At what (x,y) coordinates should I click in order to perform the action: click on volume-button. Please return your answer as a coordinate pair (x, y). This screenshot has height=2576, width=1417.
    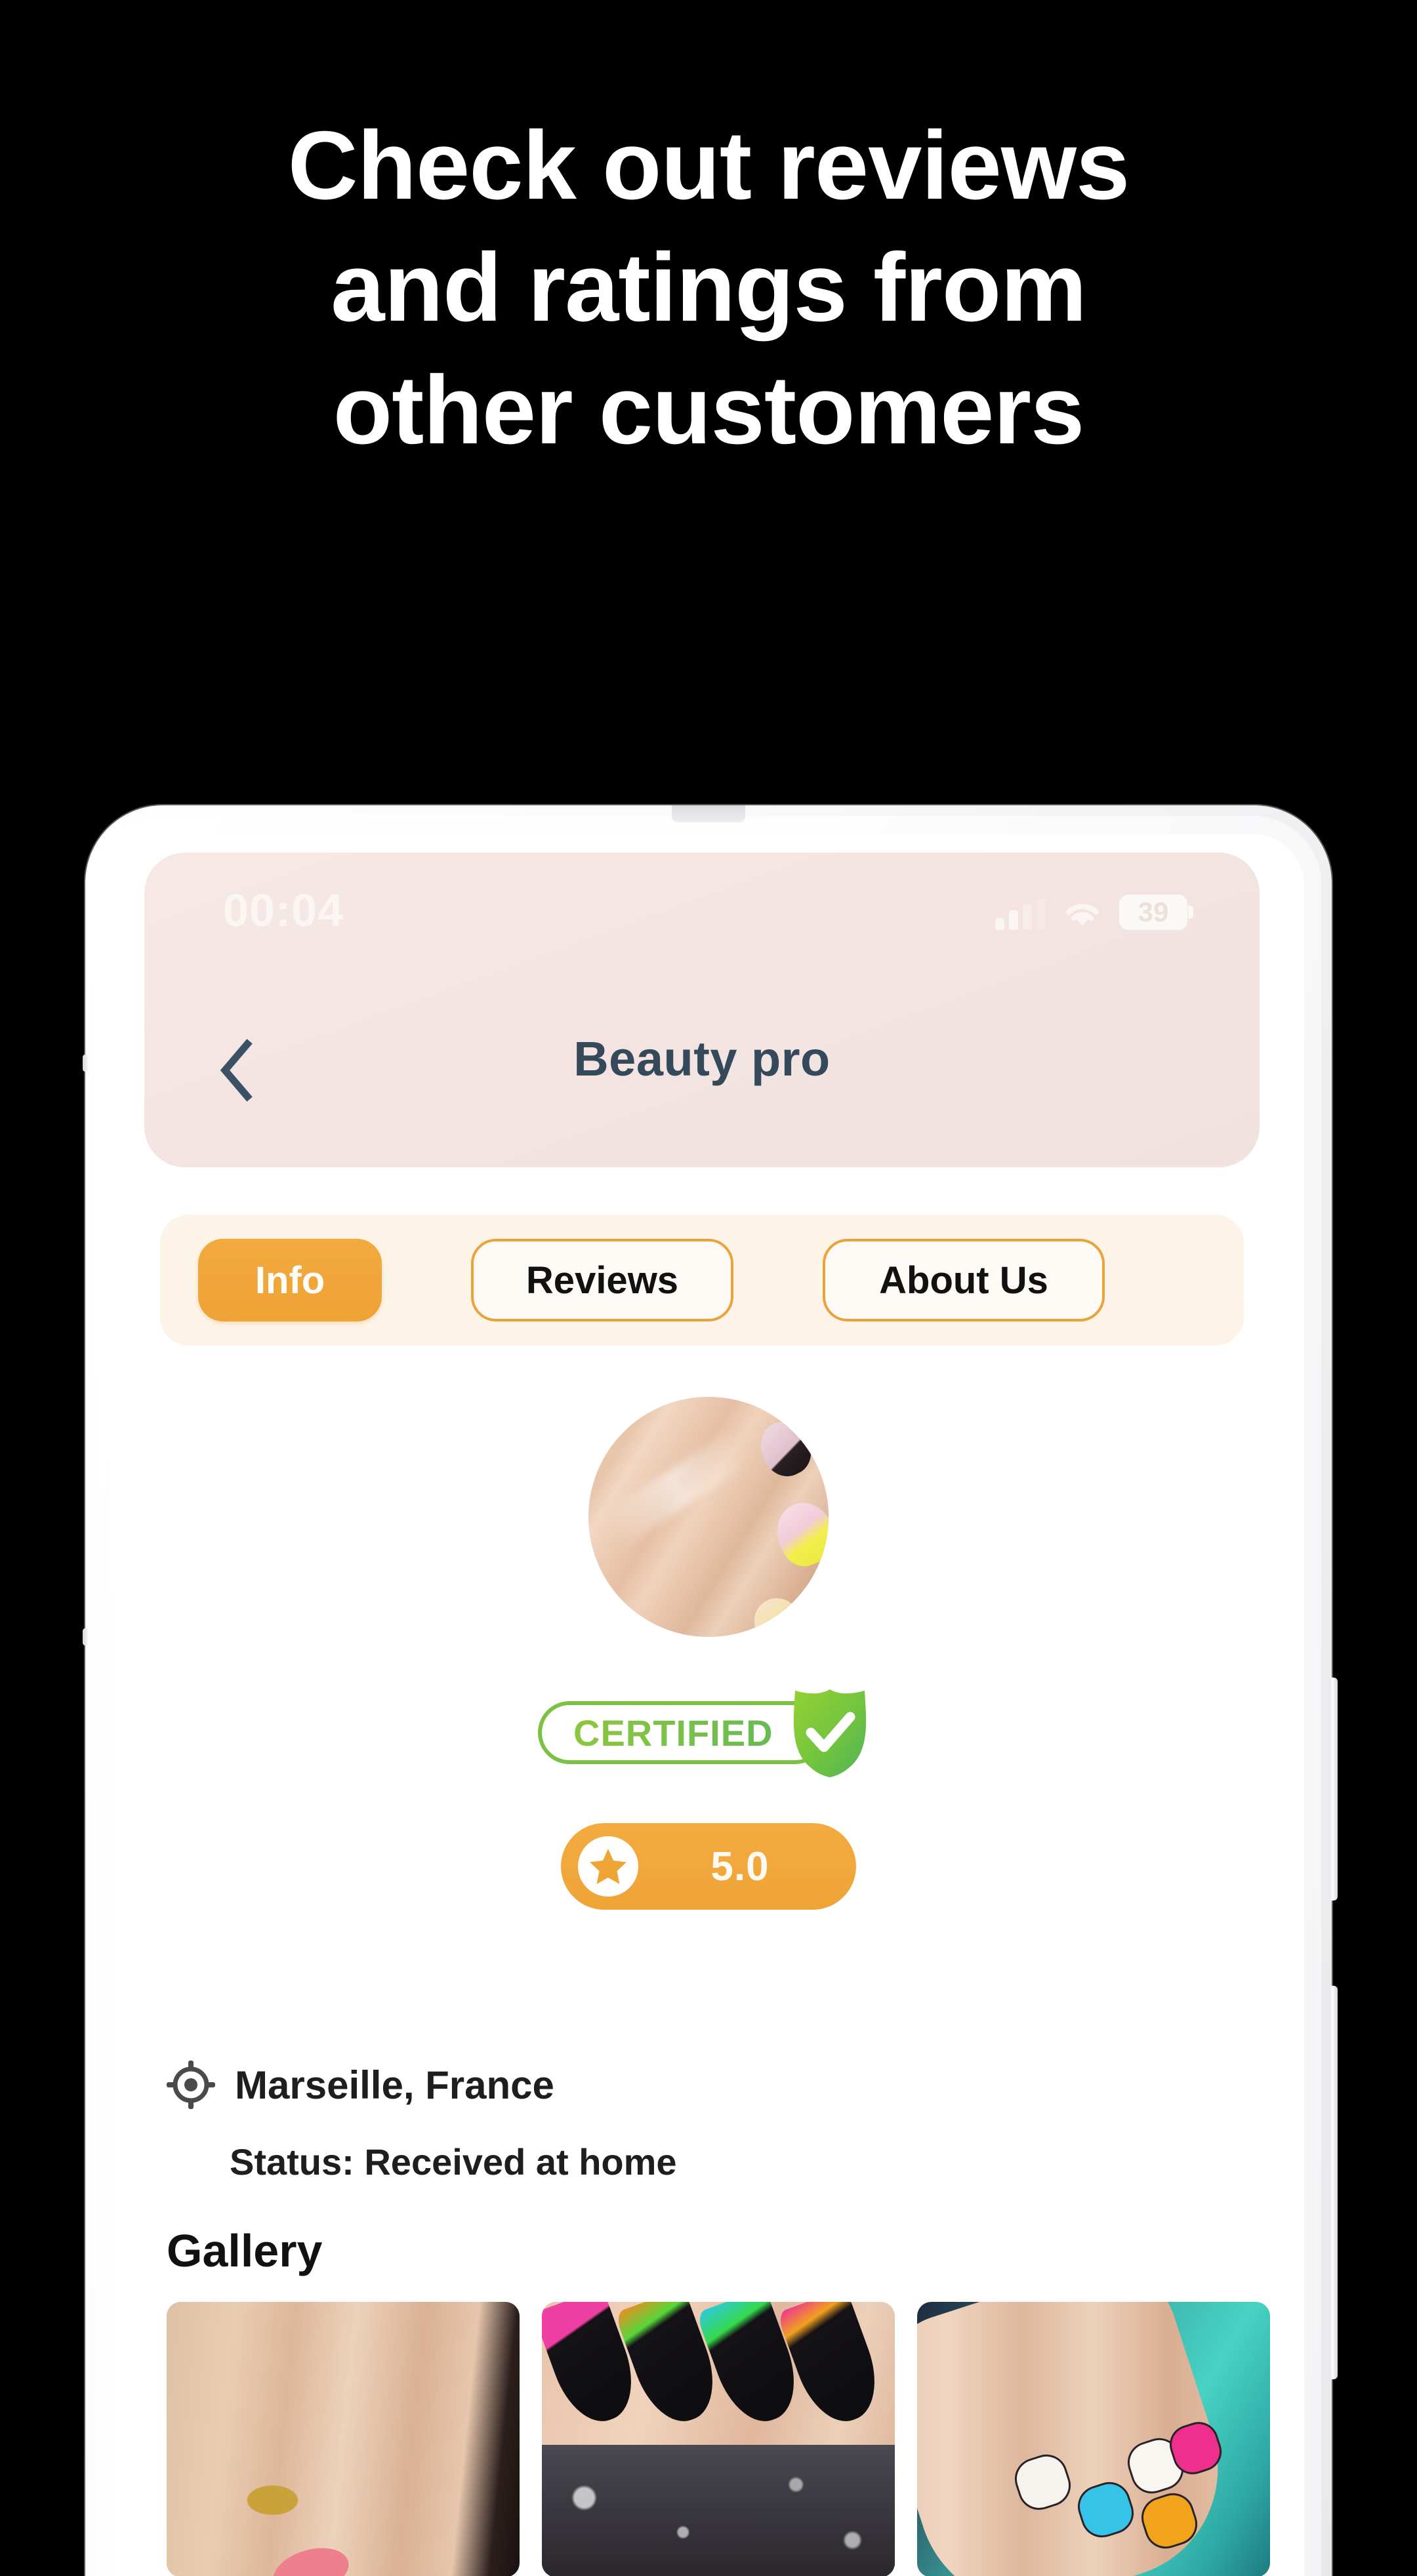
    Looking at the image, I should click on (1333, 1789).